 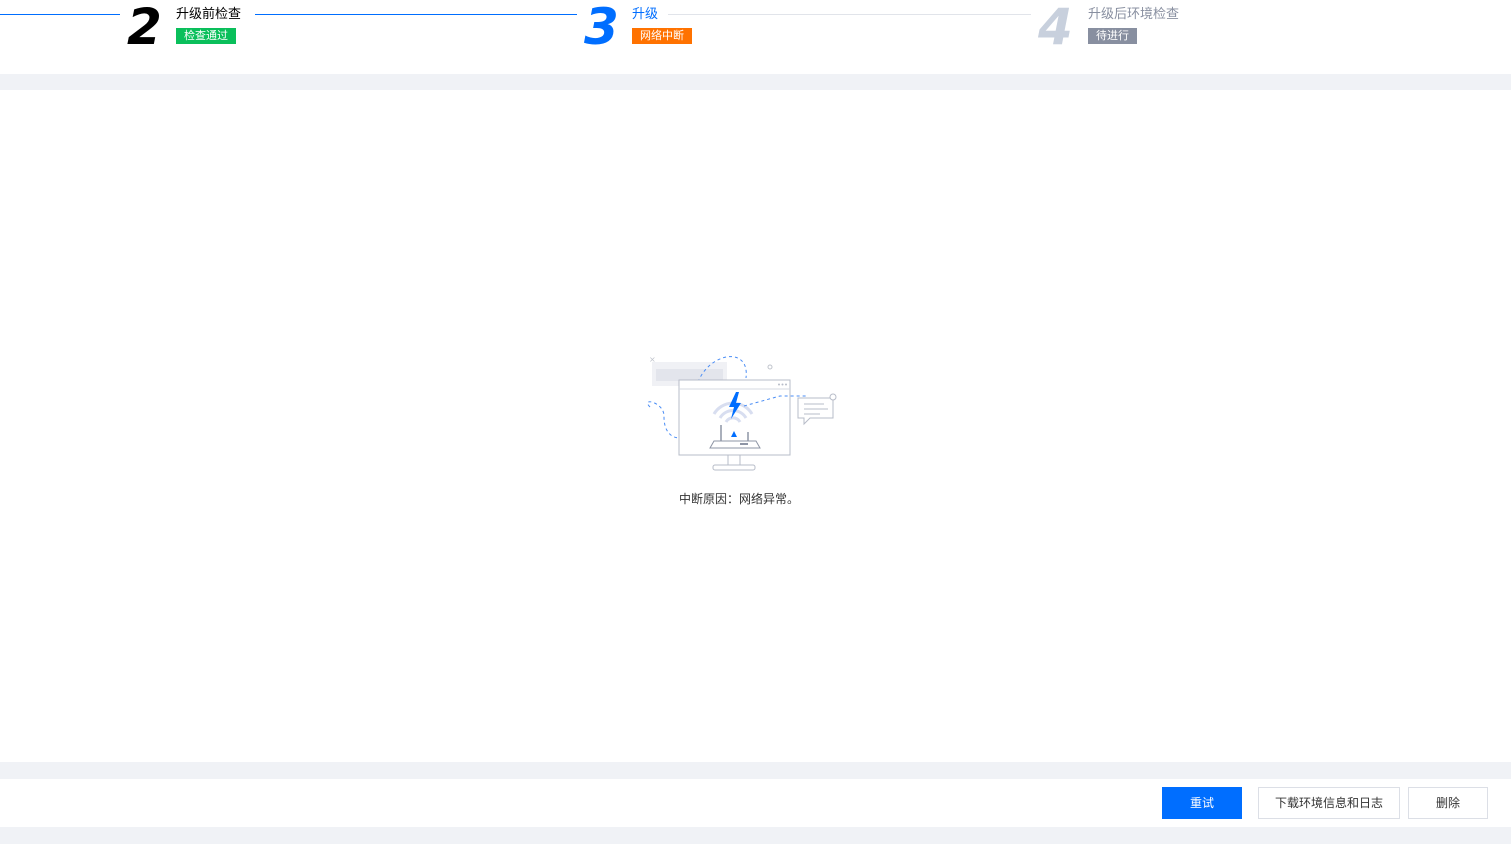 I want to click on step-title: 升级, so click(x=645, y=14).